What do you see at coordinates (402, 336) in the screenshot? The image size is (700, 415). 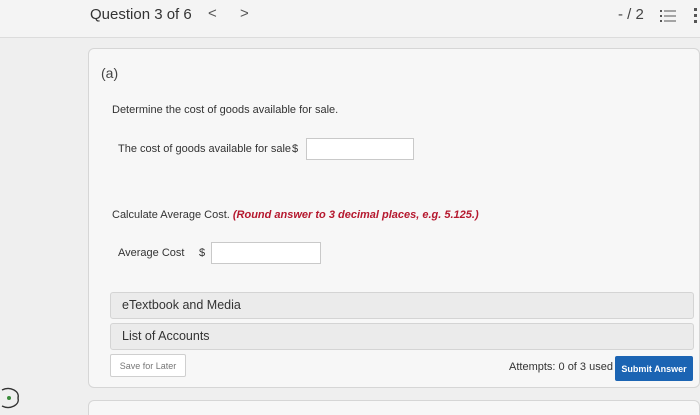 I see `list-of-accounts-link: List of Accounts` at bounding box center [402, 336].